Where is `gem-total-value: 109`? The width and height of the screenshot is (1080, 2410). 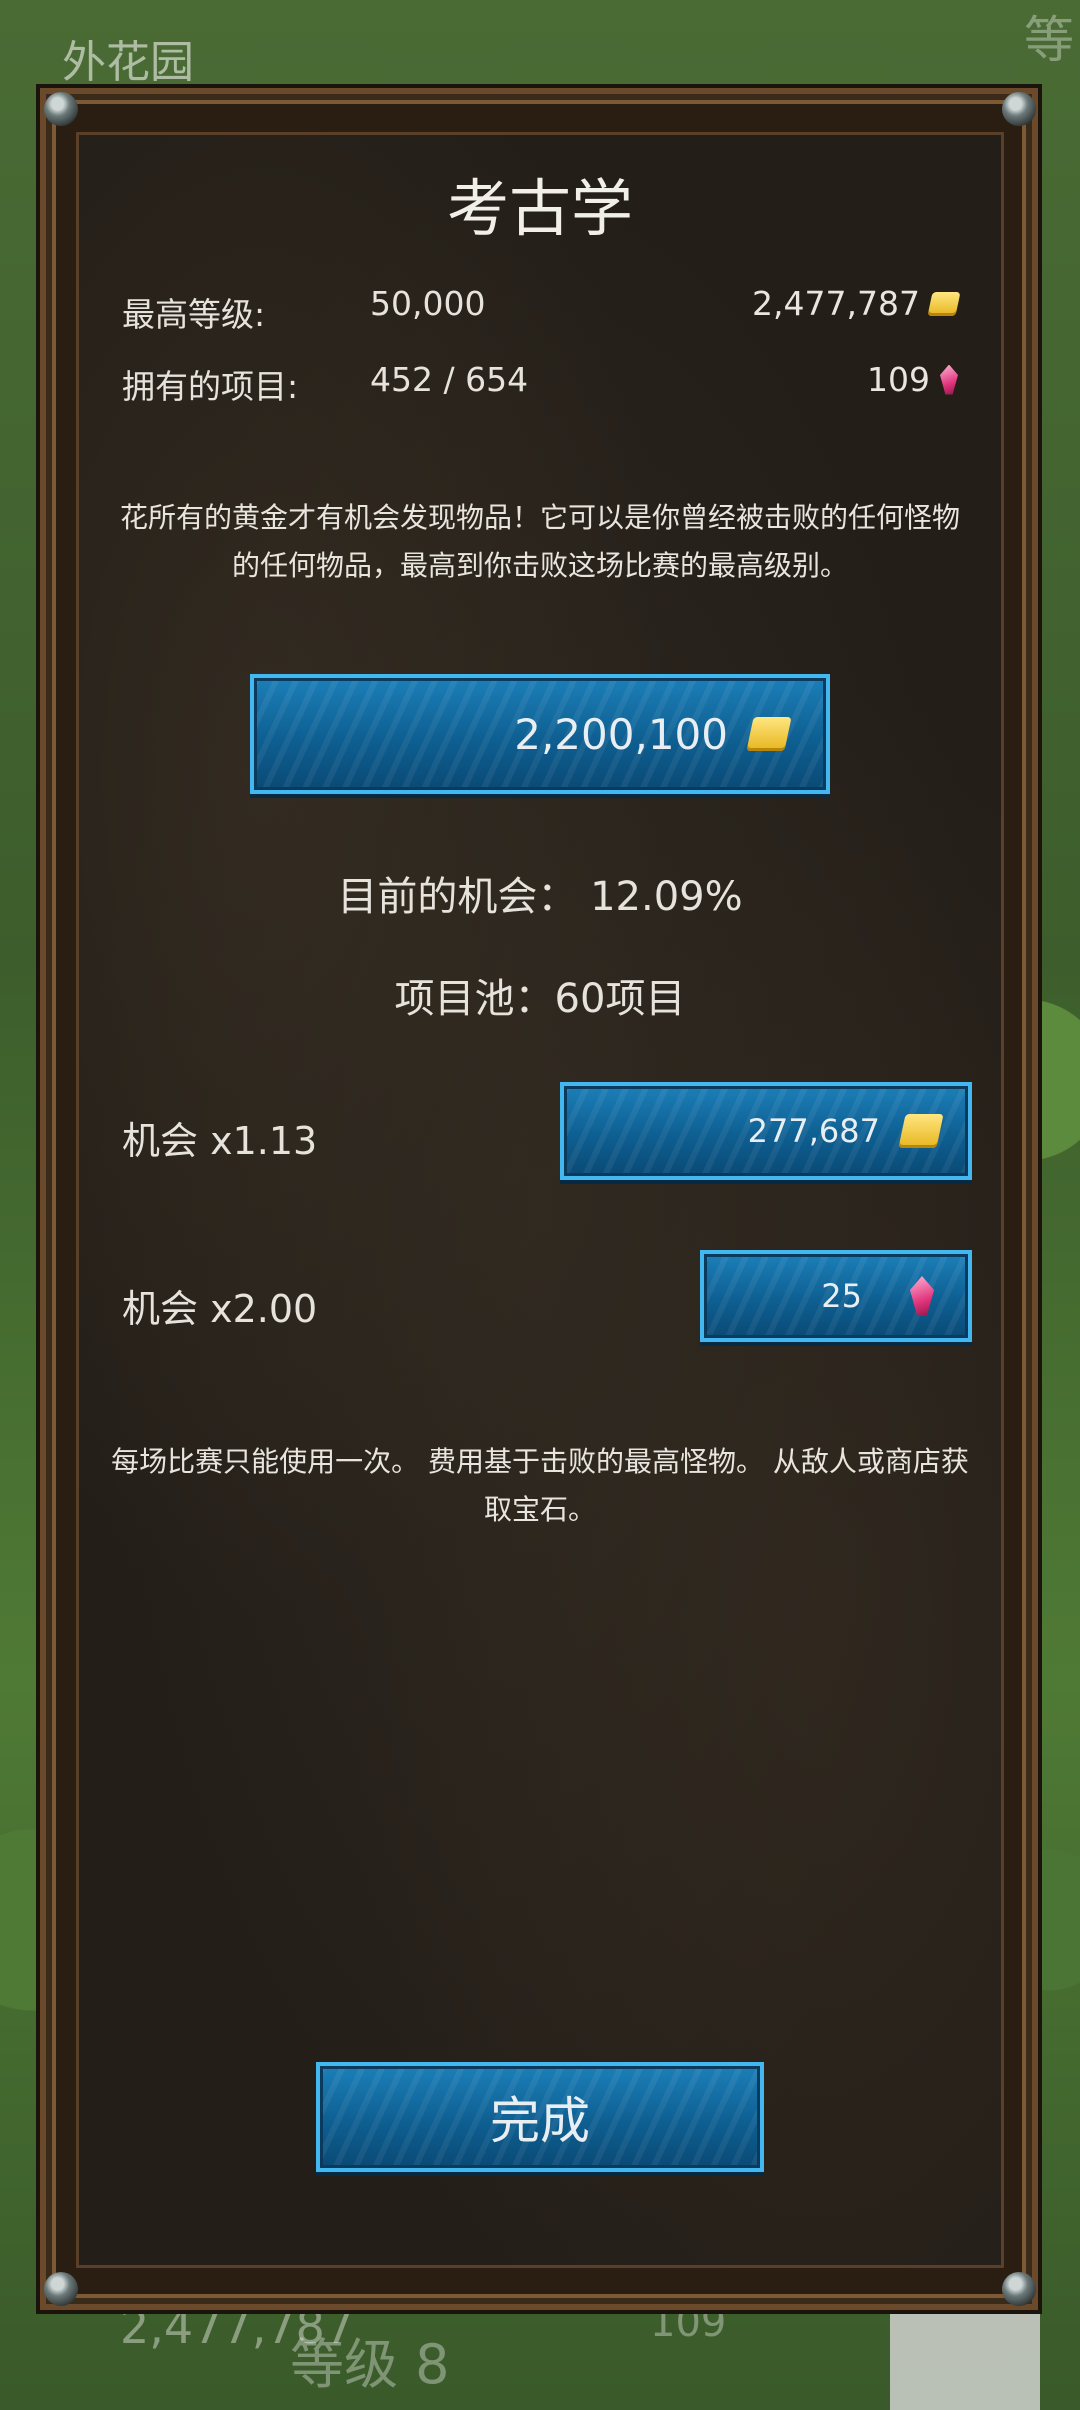
gem-total-value: 109 is located at coordinates (898, 379).